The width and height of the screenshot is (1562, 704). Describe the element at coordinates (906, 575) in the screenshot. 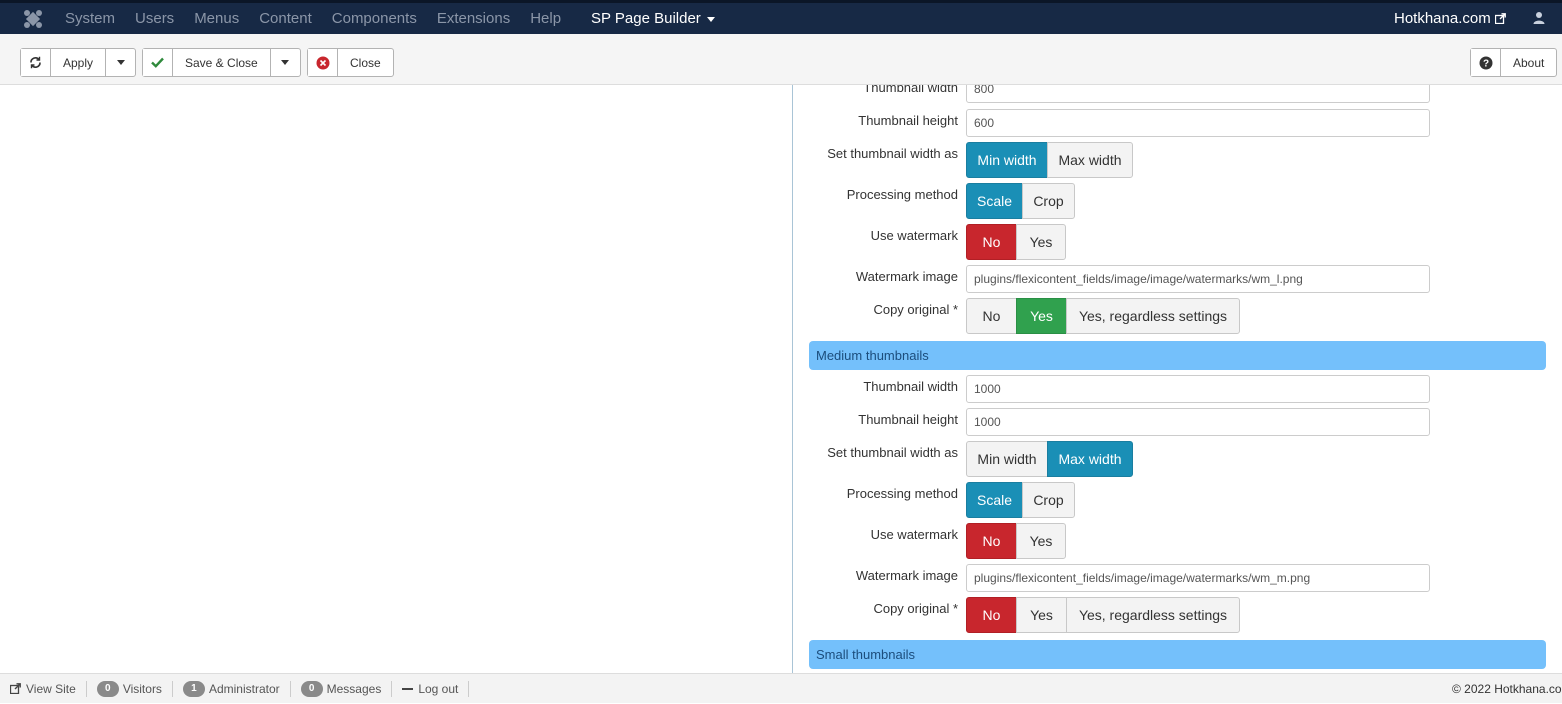

I see `medium-watermark-image-label: Watermark image` at that location.